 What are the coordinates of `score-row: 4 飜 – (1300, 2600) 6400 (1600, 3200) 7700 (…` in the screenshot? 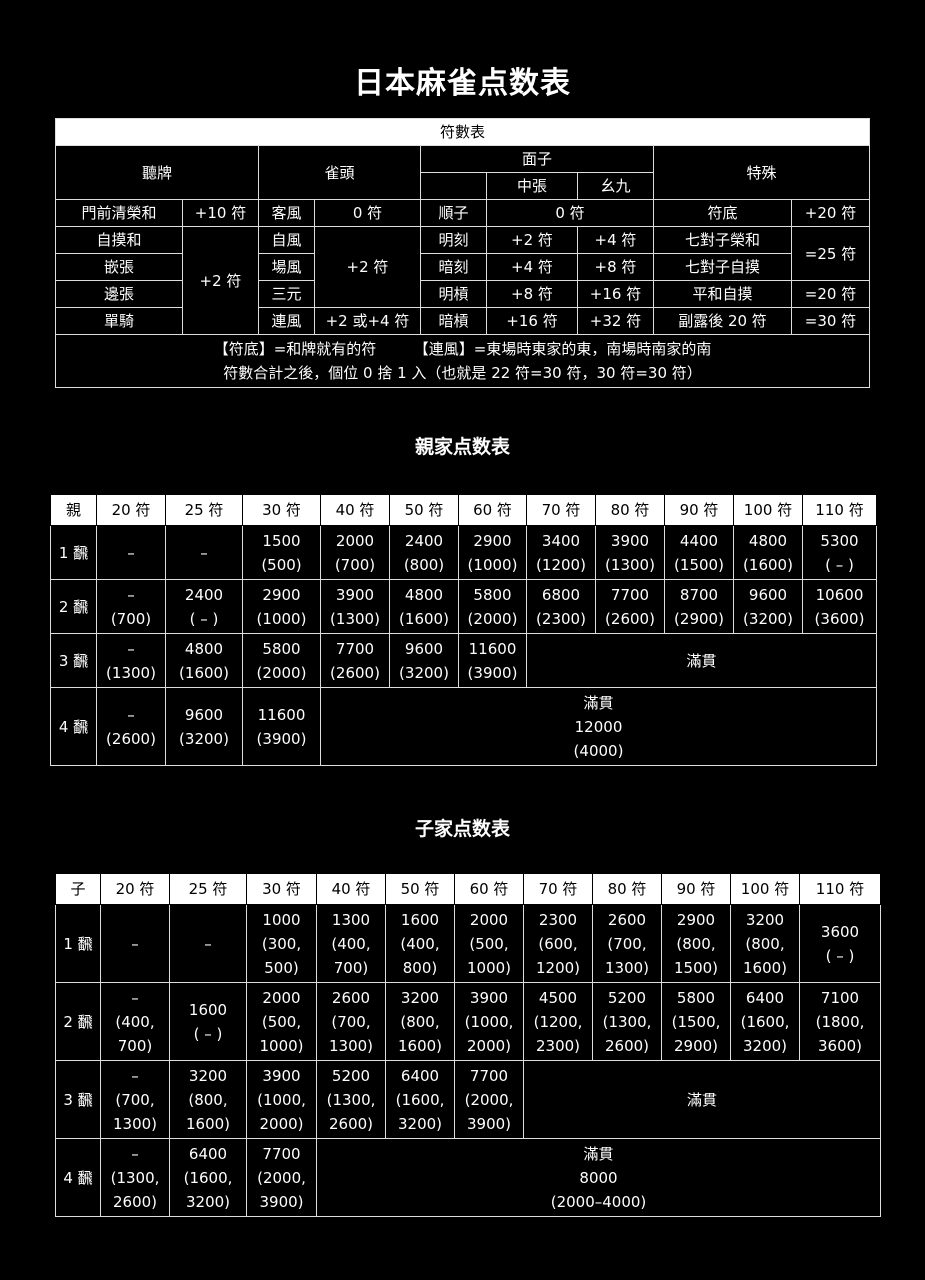 It's located at (468, 1177).